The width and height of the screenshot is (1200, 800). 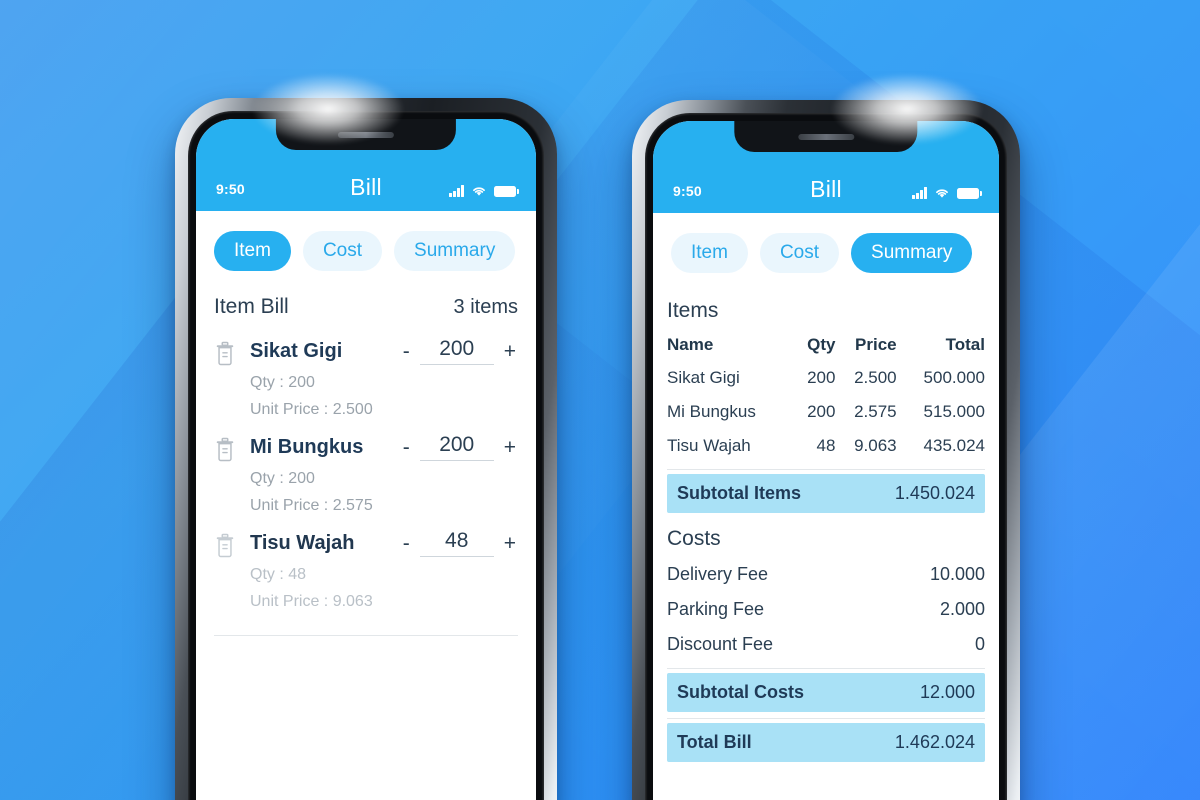 What do you see at coordinates (694, 538) in the screenshot?
I see `costs-section-title: Costs` at bounding box center [694, 538].